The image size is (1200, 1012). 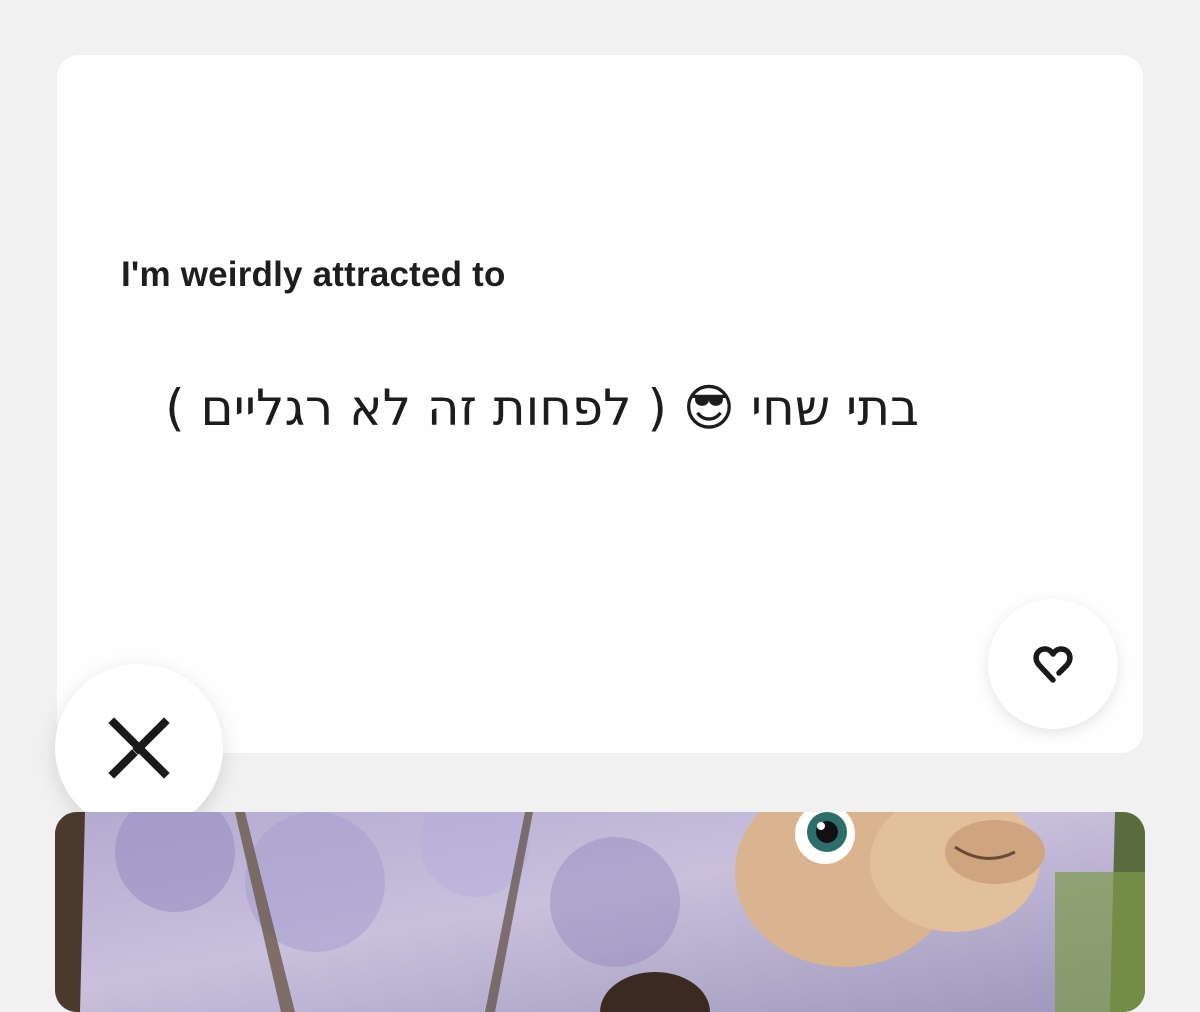 I want to click on like-button, so click(x=1053, y=664).